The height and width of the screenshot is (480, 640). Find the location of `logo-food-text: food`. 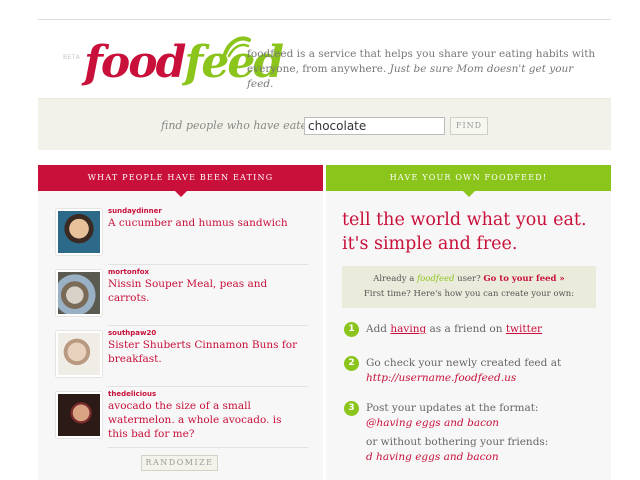

logo-food-text: food is located at coordinates (135, 62).